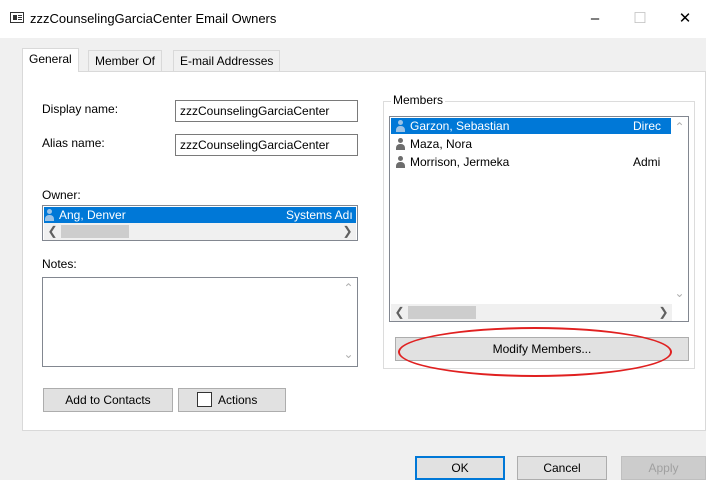 The width and height of the screenshot is (706, 480). I want to click on minimize-button: –, so click(595, 19).